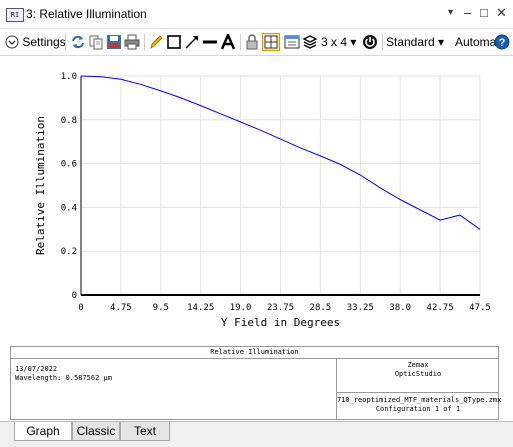 This screenshot has width=513, height=447. I want to click on settings-label: Settings, so click(44, 42).